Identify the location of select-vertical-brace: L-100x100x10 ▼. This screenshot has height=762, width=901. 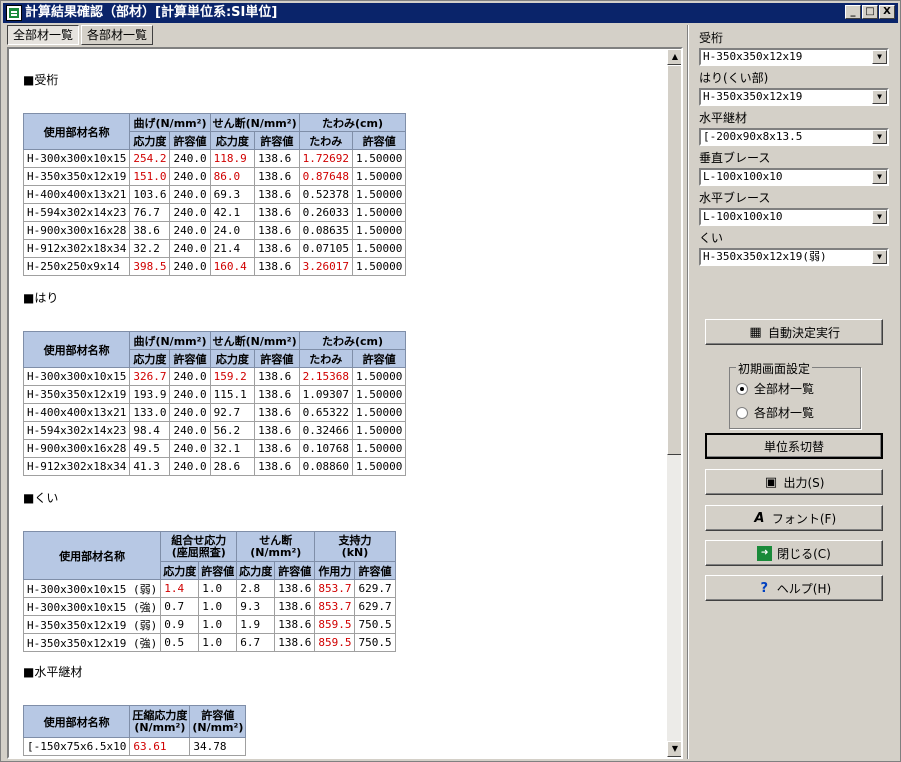
(794, 177).